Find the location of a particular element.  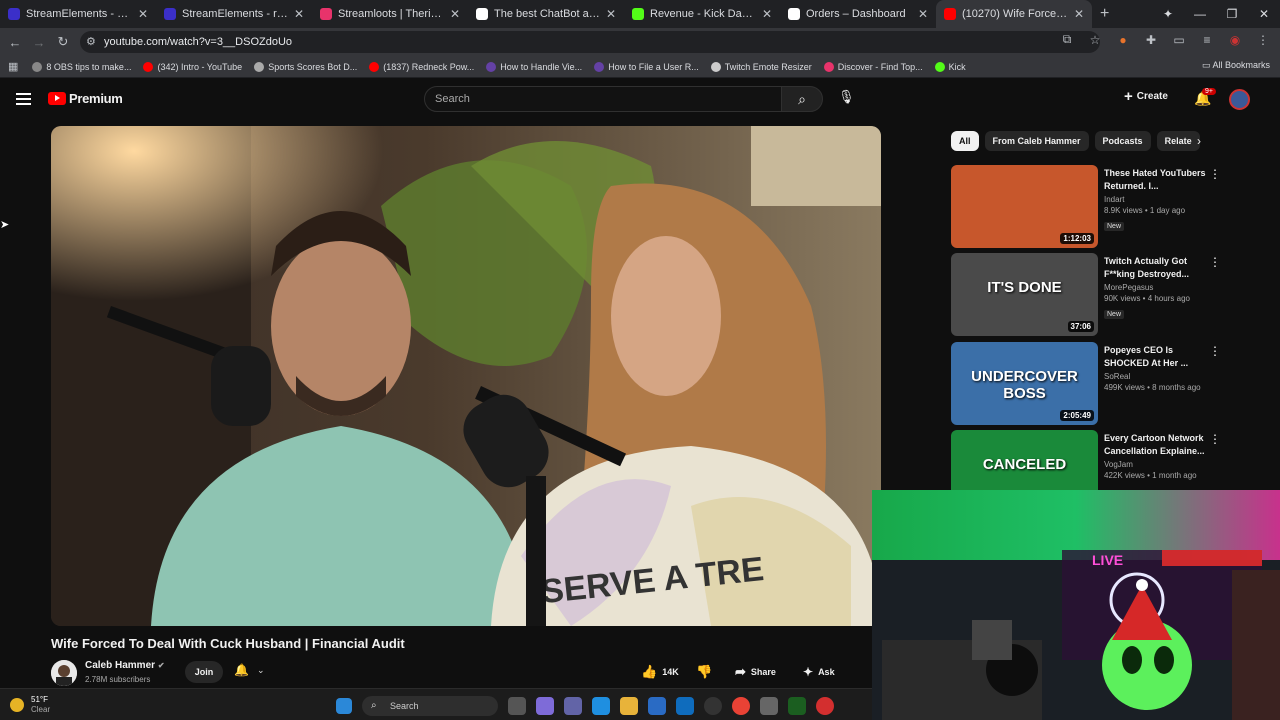

search-button: ⌕ is located at coordinates (802, 99).